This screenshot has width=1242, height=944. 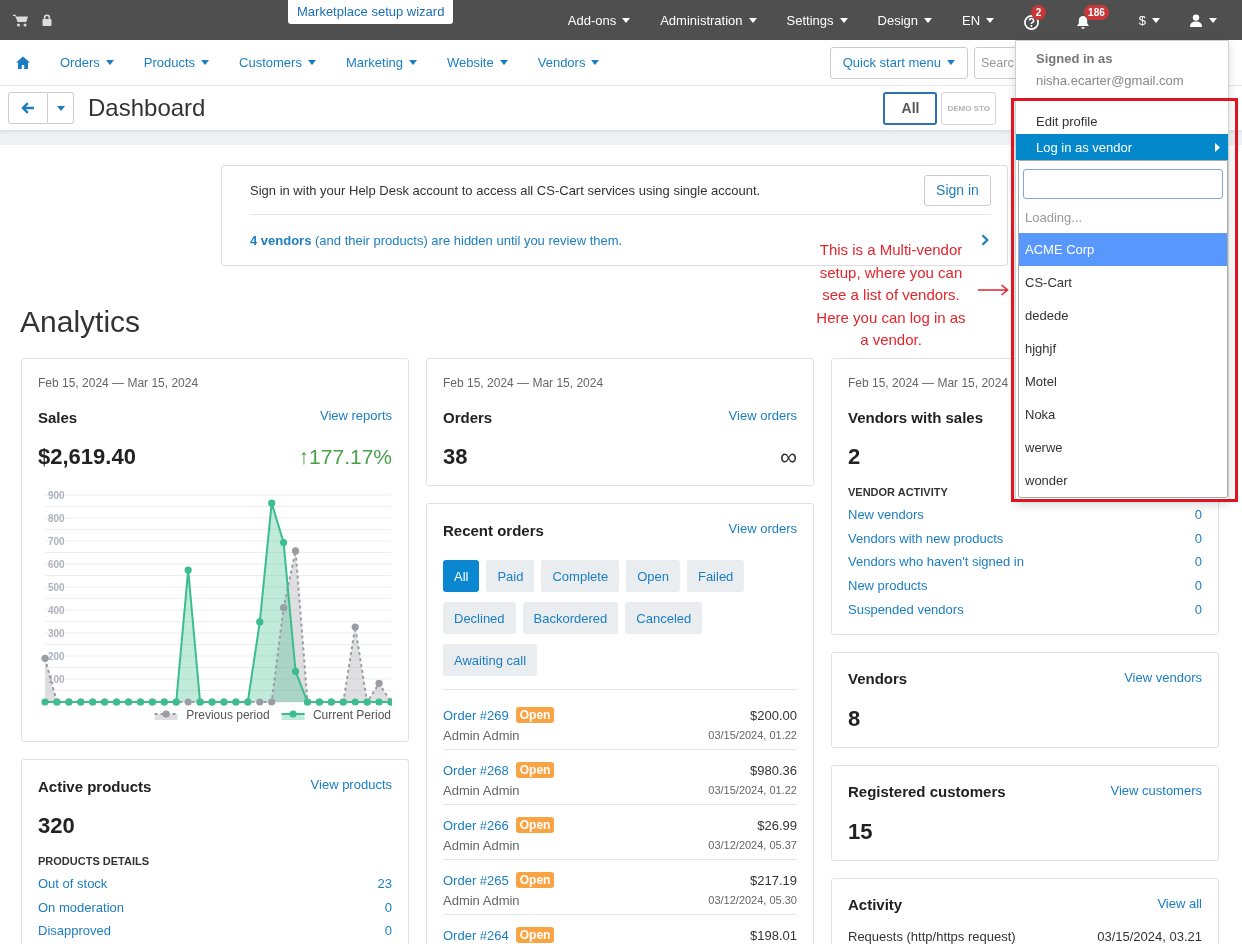 I want to click on sign-in-button: Sign in, so click(x=957, y=190).